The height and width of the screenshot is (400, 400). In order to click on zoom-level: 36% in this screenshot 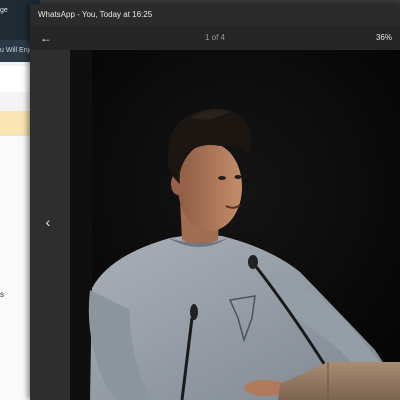, I will do `click(384, 37)`.